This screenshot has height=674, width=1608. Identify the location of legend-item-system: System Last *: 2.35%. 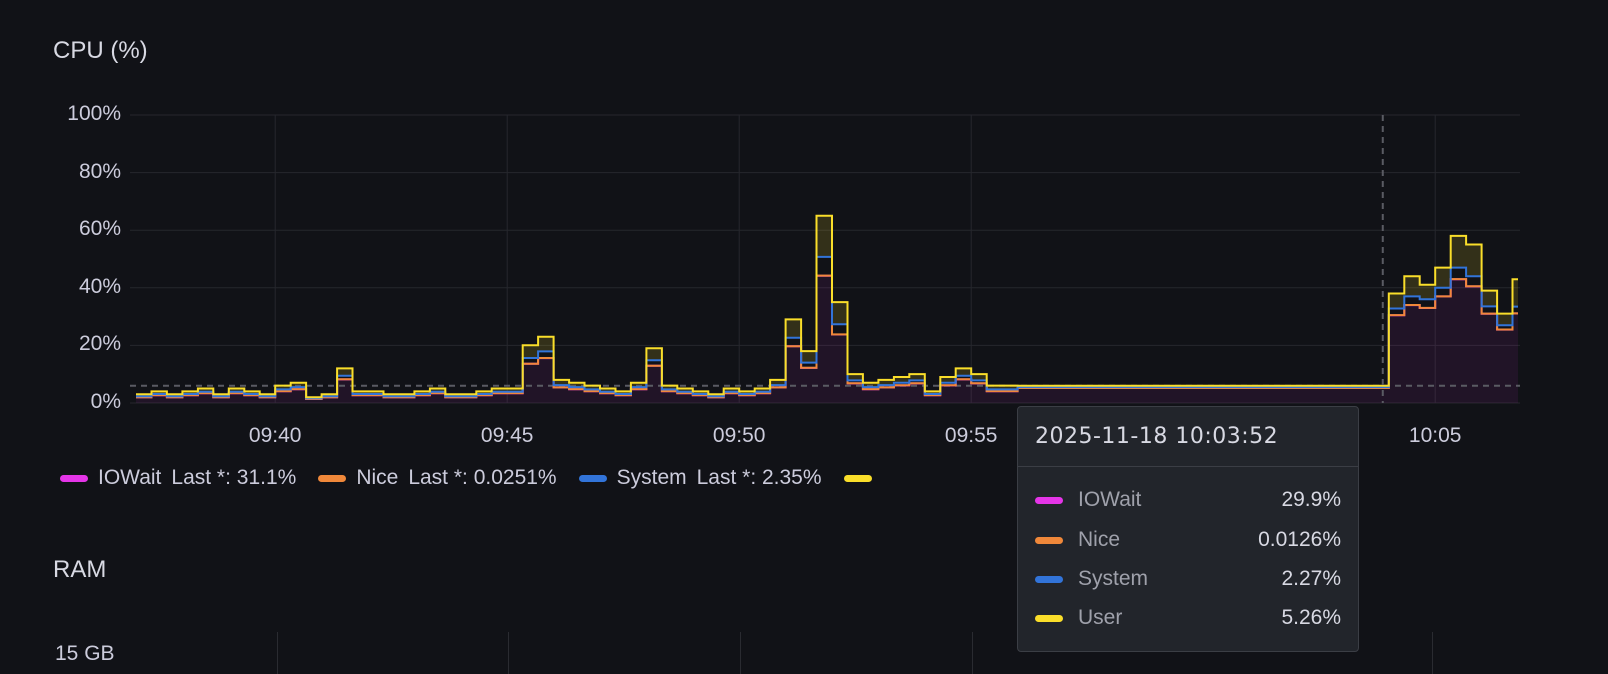
(700, 478).